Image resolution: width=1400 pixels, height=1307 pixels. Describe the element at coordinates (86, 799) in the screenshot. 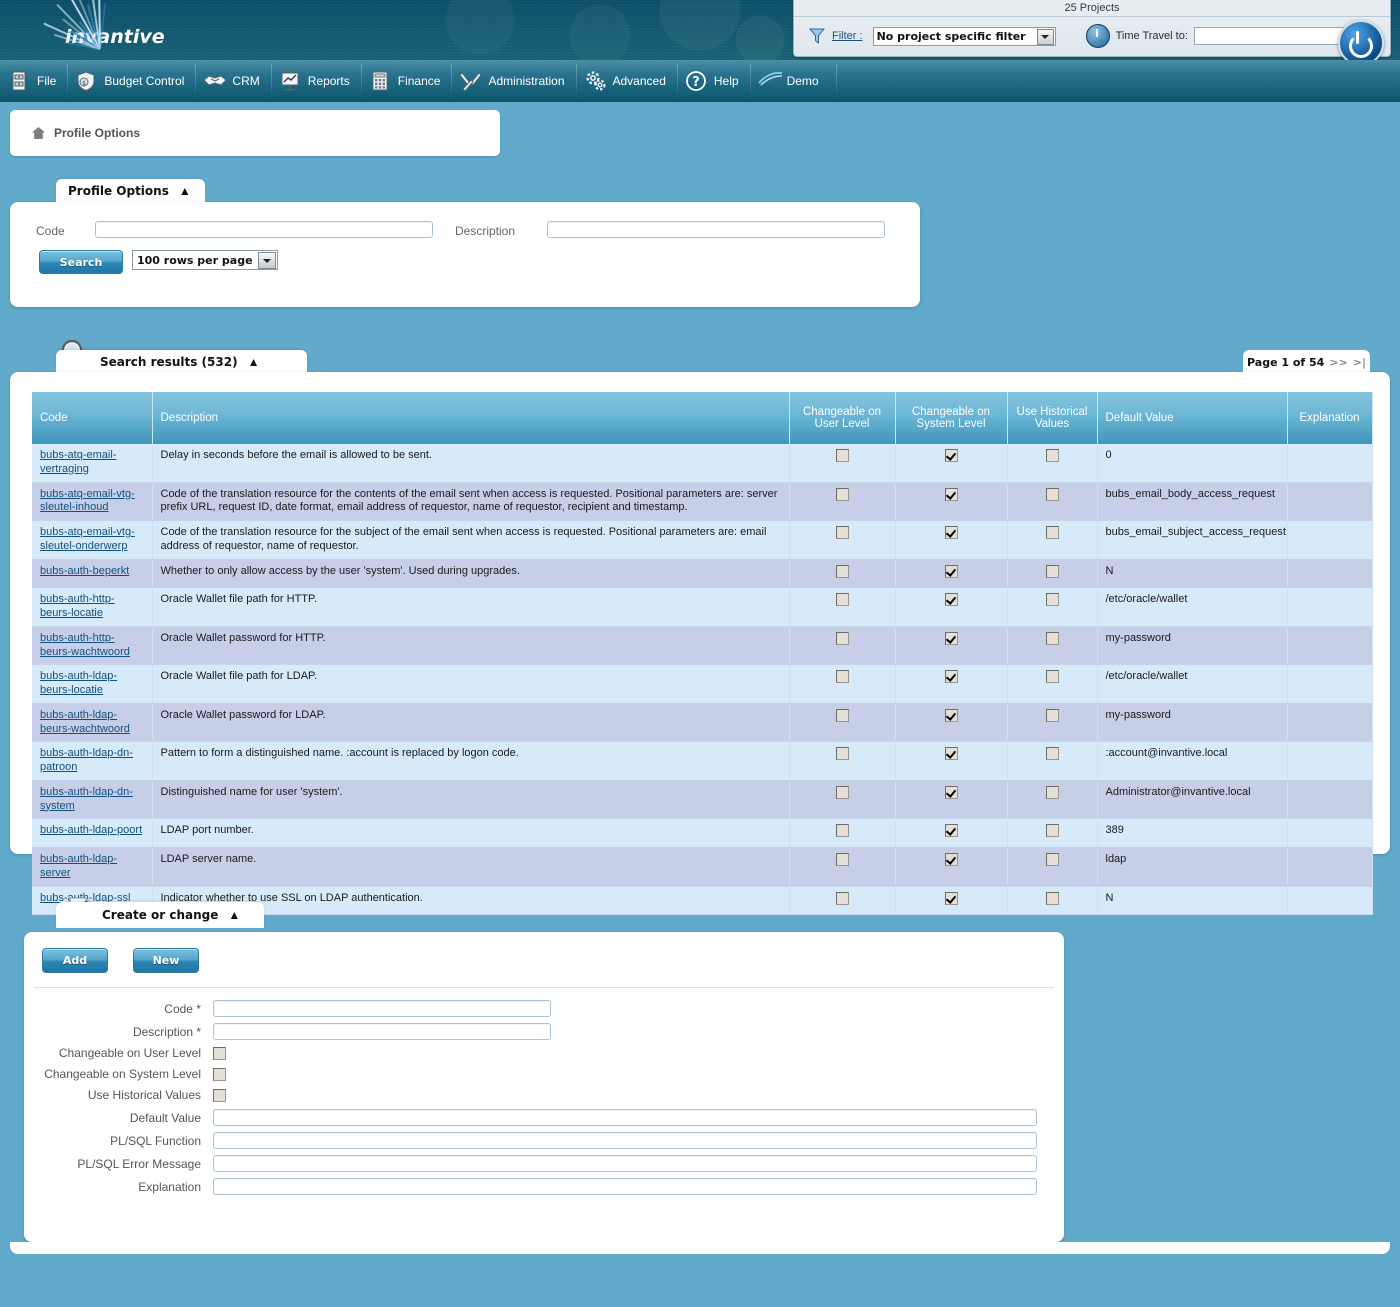

I see `code-link: bubs-auth-ldap-dn-system` at that location.